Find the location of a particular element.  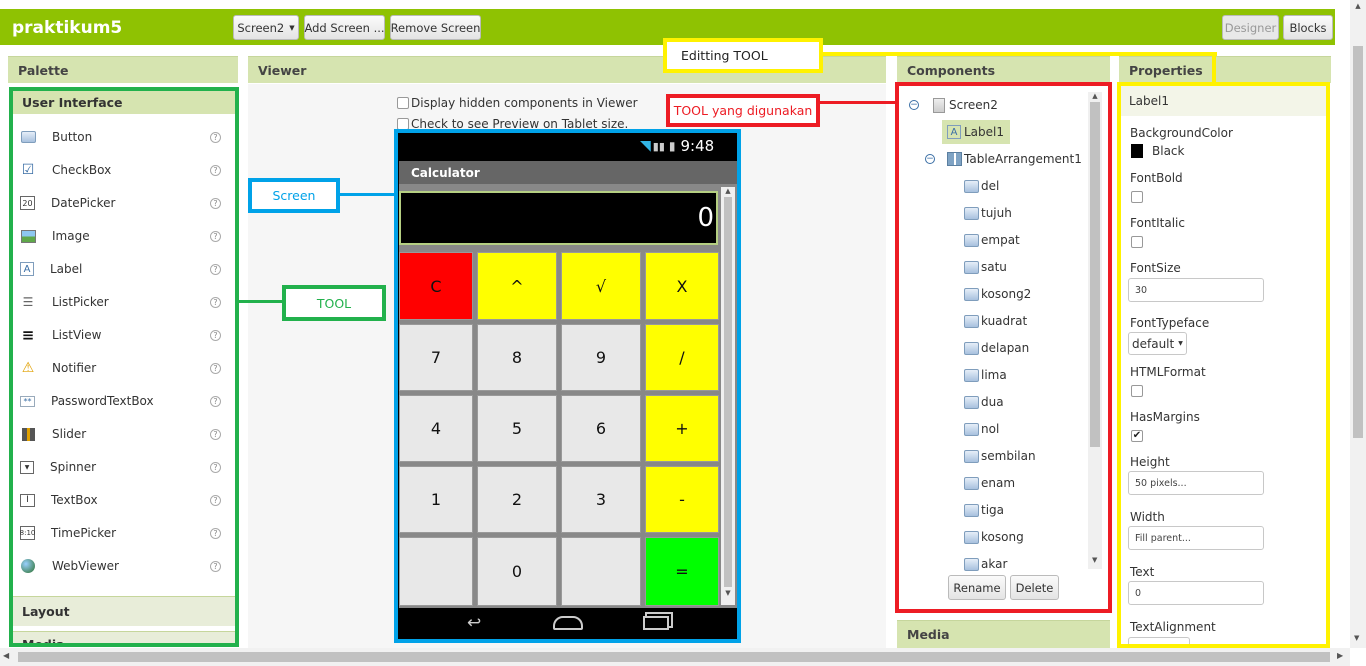

palette-header: Palette is located at coordinates (123, 69).